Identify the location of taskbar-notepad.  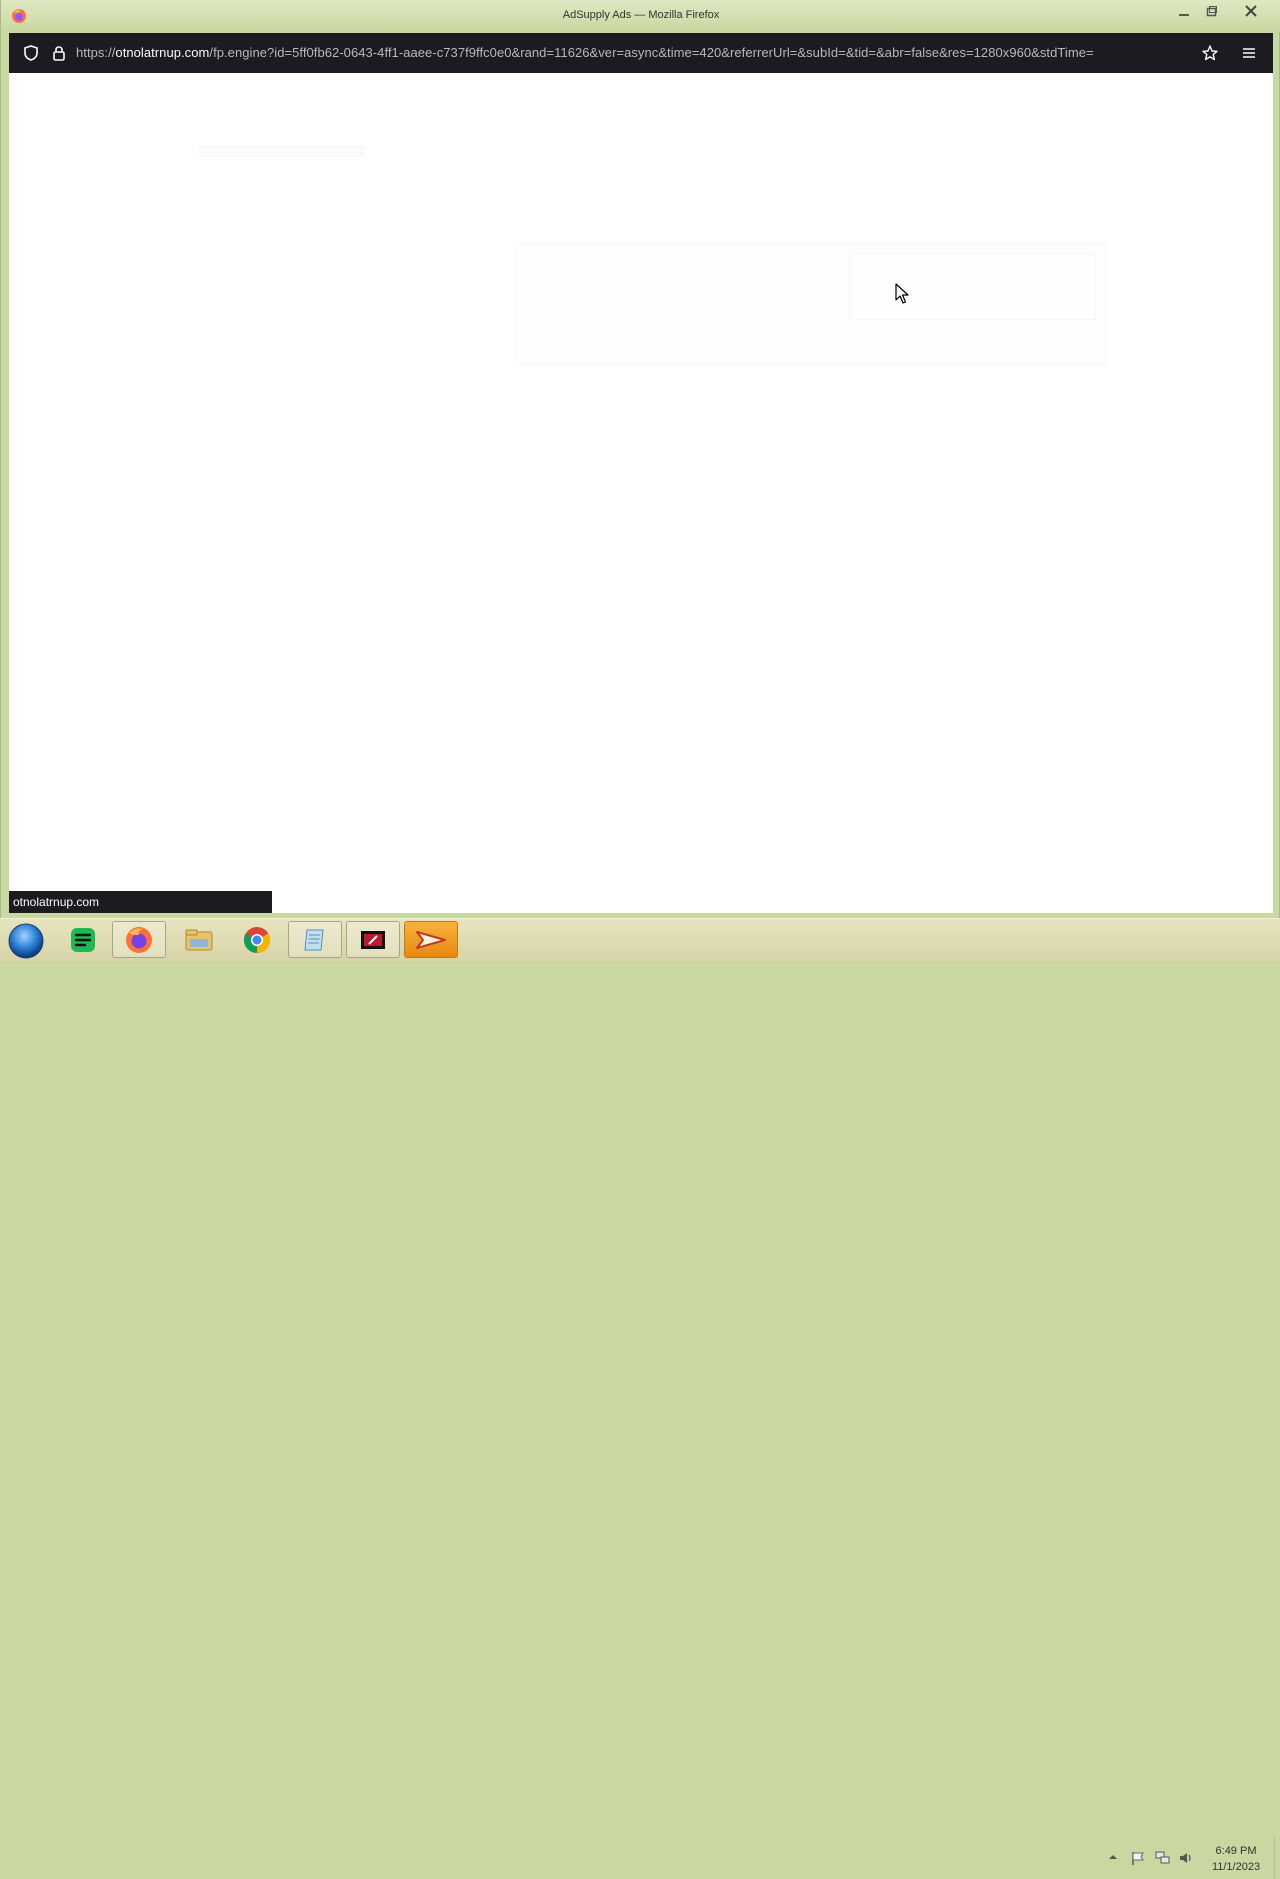
(315, 939).